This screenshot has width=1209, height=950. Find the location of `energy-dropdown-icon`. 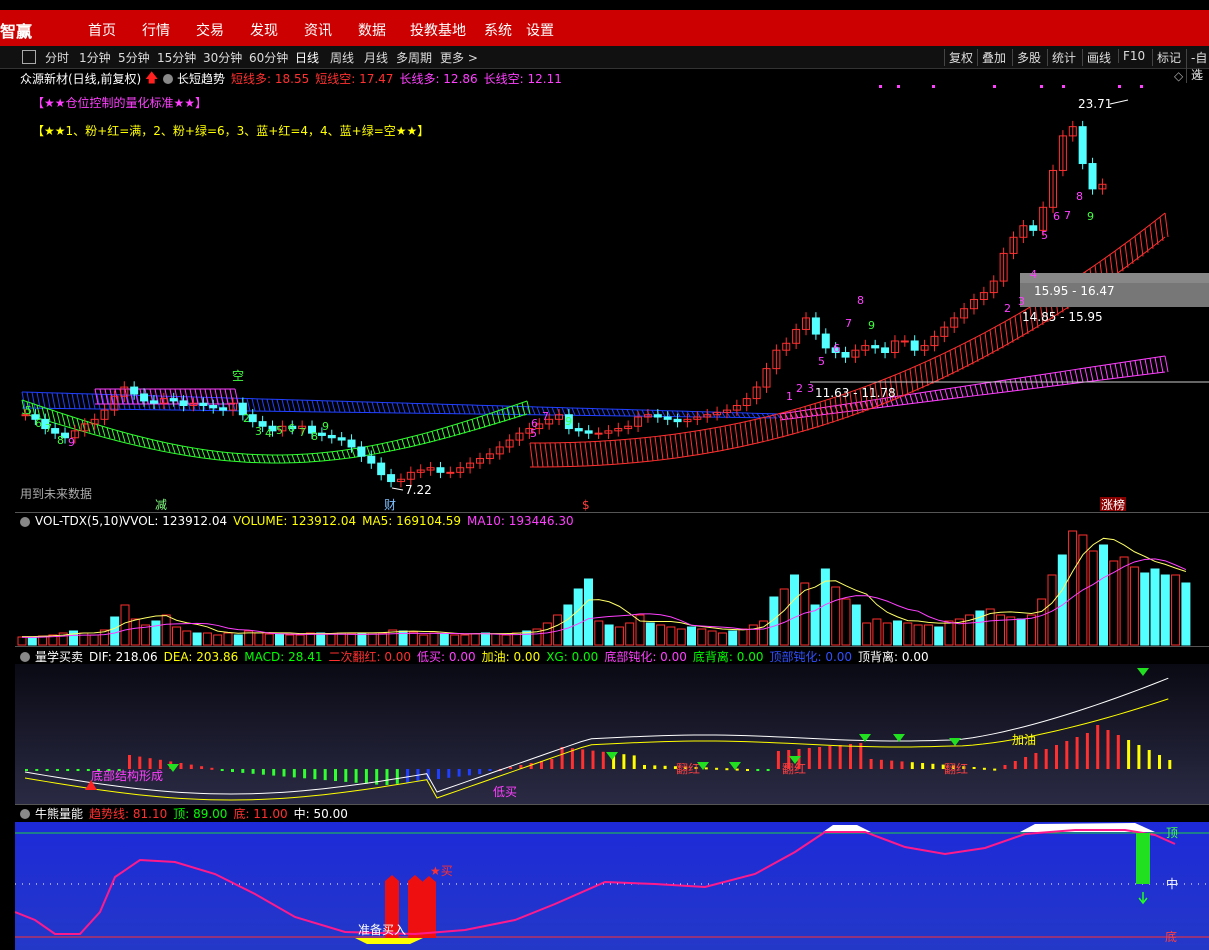

energy-dropdown-icon is located at coordinates (25, 813).